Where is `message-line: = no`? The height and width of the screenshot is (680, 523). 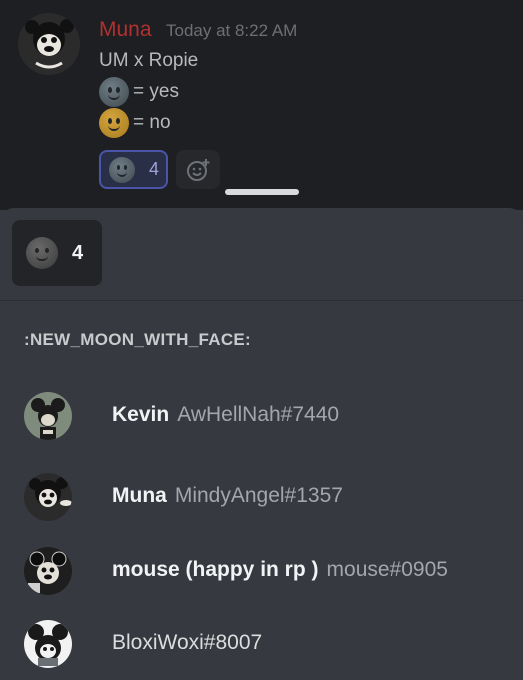 message-line: = no is located at coordinates (135, 123).